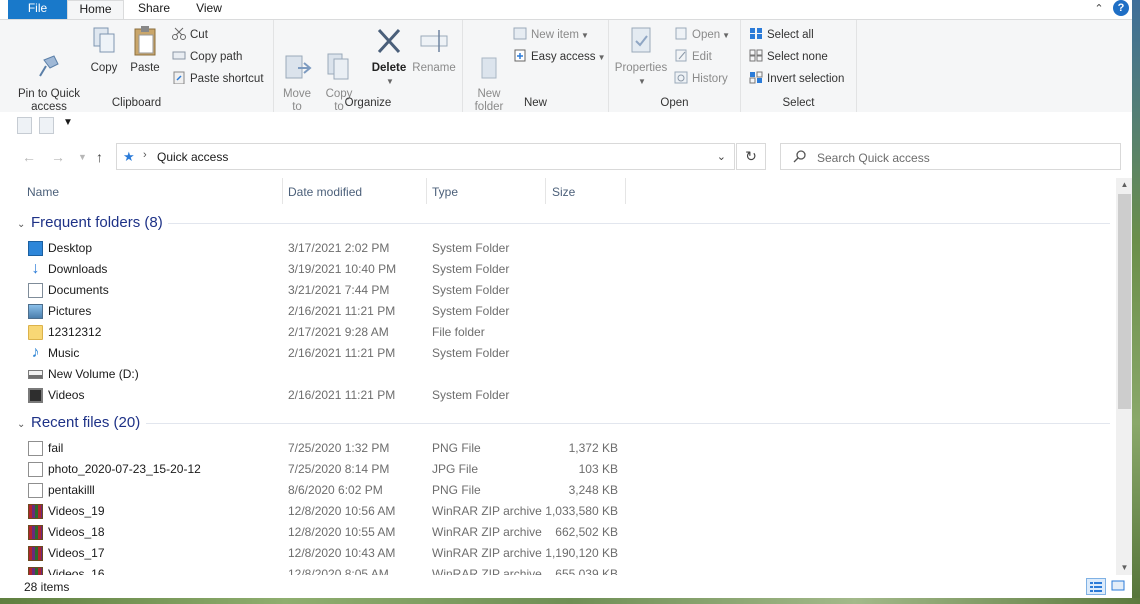  Describe the element at coordinates (104, 41) in the screenshot. I see `copy-icon` at that location.